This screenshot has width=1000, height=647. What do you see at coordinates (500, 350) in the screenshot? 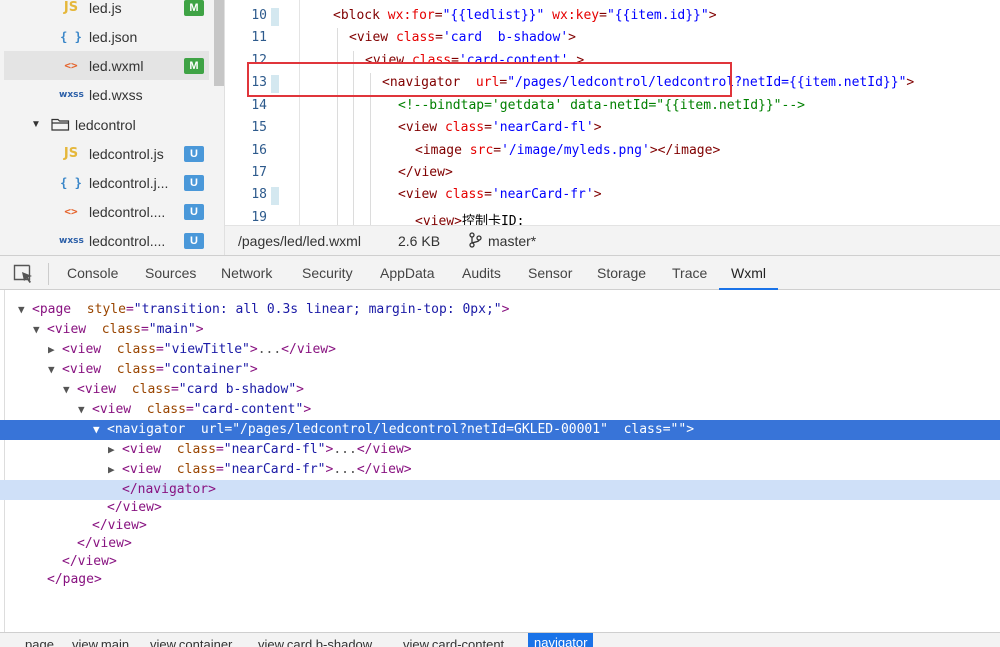
I see `dom-node-row: ▶ <view class="viewTitle">...</view>` at bounding box center [500, 350].